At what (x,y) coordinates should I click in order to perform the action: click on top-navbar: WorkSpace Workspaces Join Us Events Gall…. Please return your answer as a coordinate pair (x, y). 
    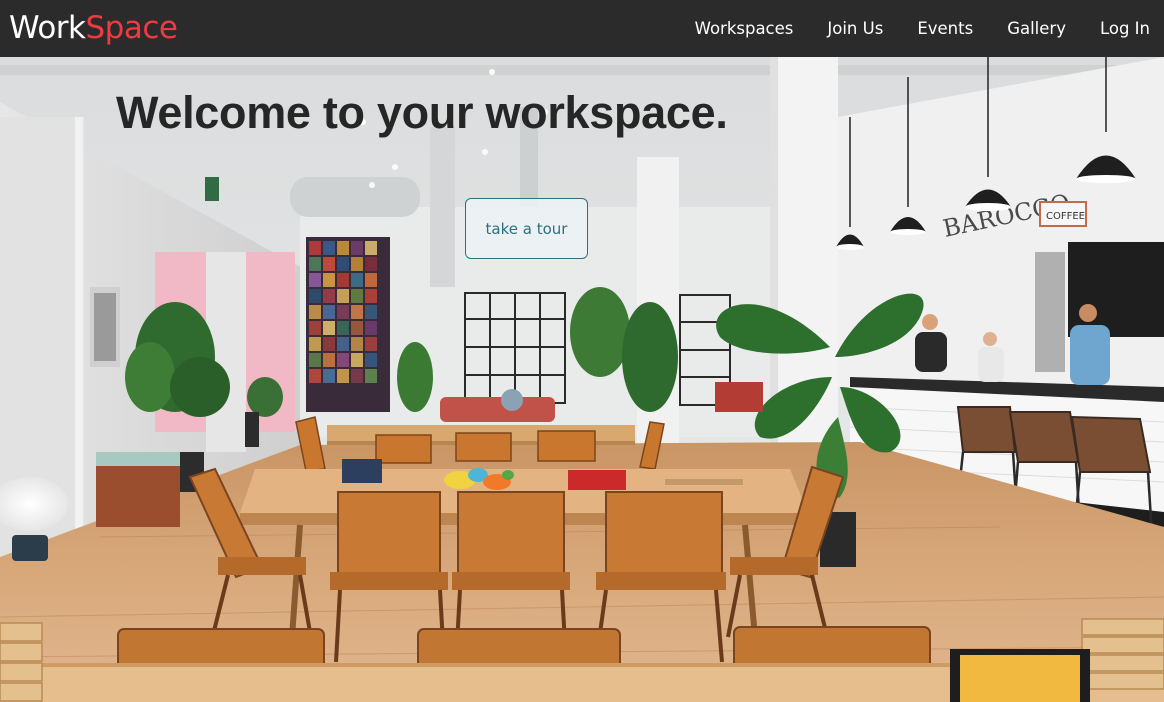
    Looking at the image, I should click on (582, 28).